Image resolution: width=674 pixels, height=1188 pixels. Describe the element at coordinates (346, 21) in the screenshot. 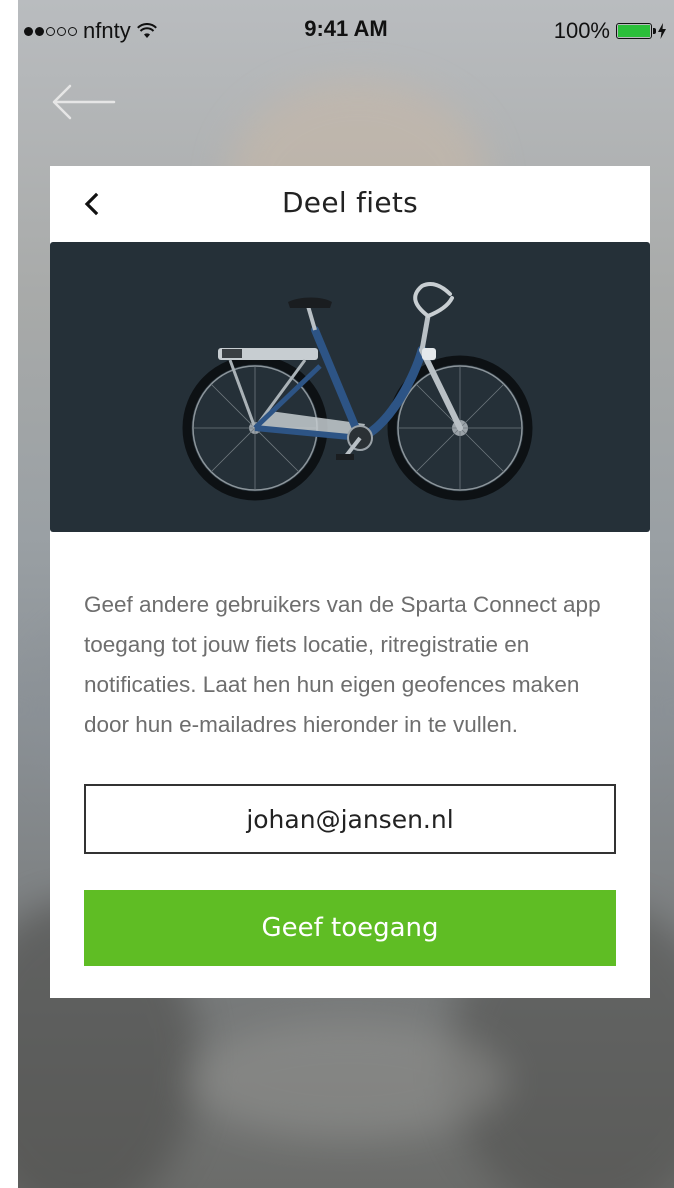

I see `status-bar: nfnty 9:41 AM 100%` at that location.